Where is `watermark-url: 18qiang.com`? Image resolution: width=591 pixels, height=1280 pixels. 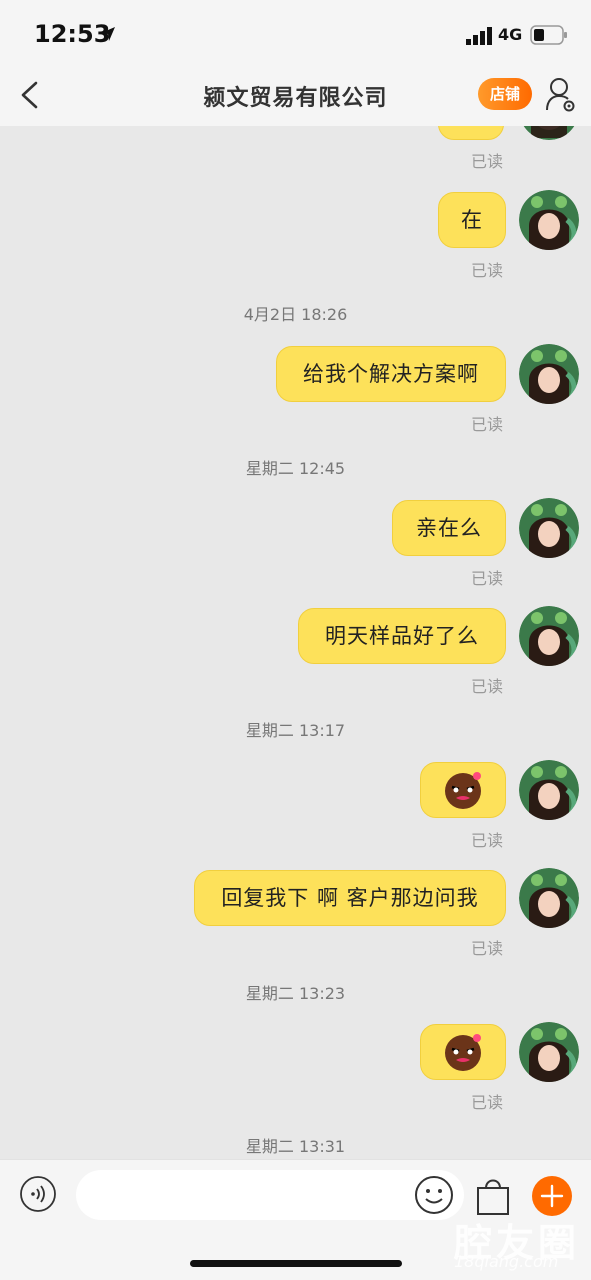 watermark-url: 18qiang.com is located at coordinates (506, 1261).